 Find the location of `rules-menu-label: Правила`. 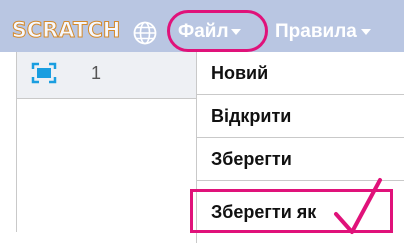

rules-menu-label: Правила is located at coordinates (316, 31).